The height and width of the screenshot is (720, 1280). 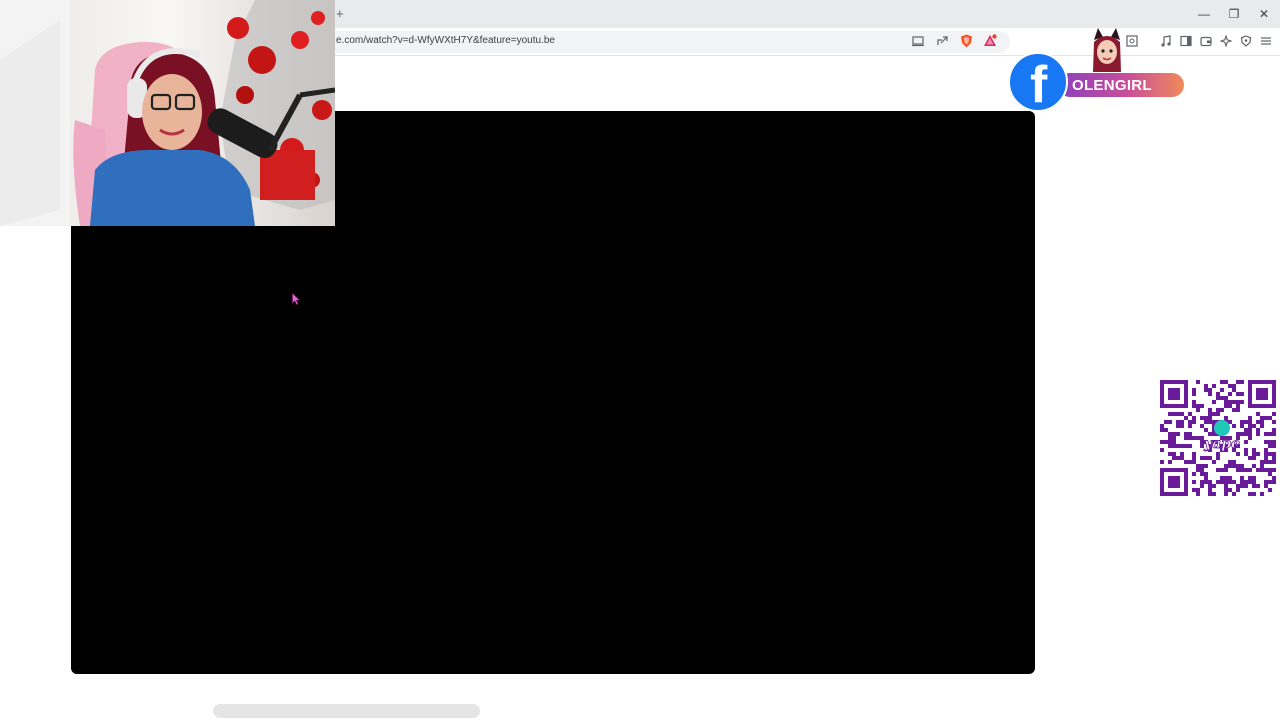 What do you see at coordinates (918, 41) in the screenshot?
I see `cast-icon` at bounding box center [918, 41].